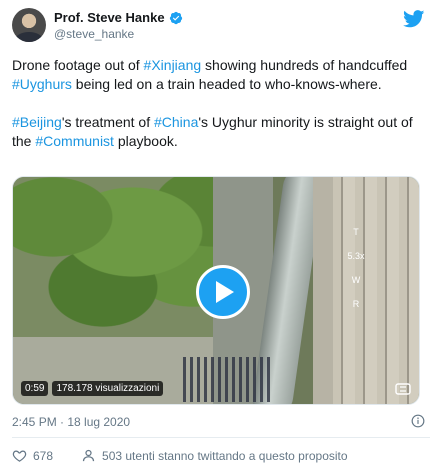 The image size is (441, 472). What do you see at coordinates (175, 17) in the screenshot?
I see `verified-badge-icon` at bounding box center [175, 17].